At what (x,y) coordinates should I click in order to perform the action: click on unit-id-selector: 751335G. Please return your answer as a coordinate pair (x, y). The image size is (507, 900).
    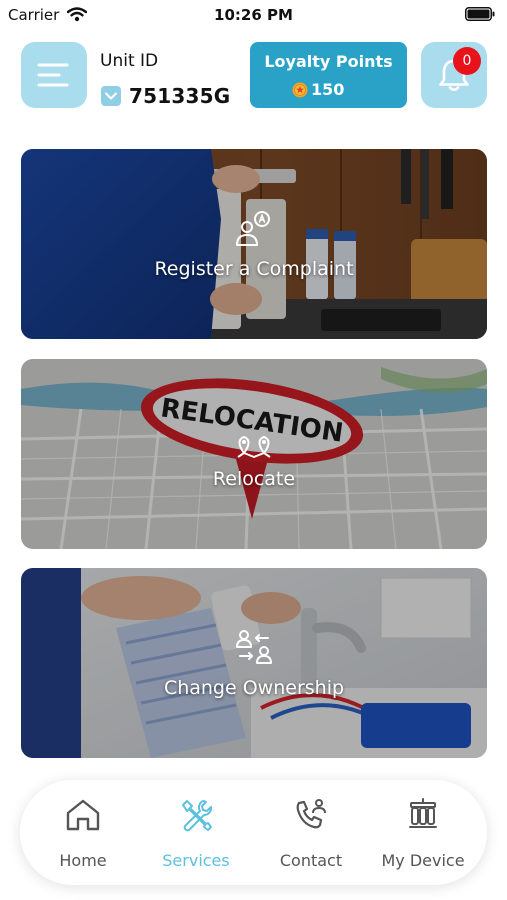
    Looking at the image, I should click on (165, 96).